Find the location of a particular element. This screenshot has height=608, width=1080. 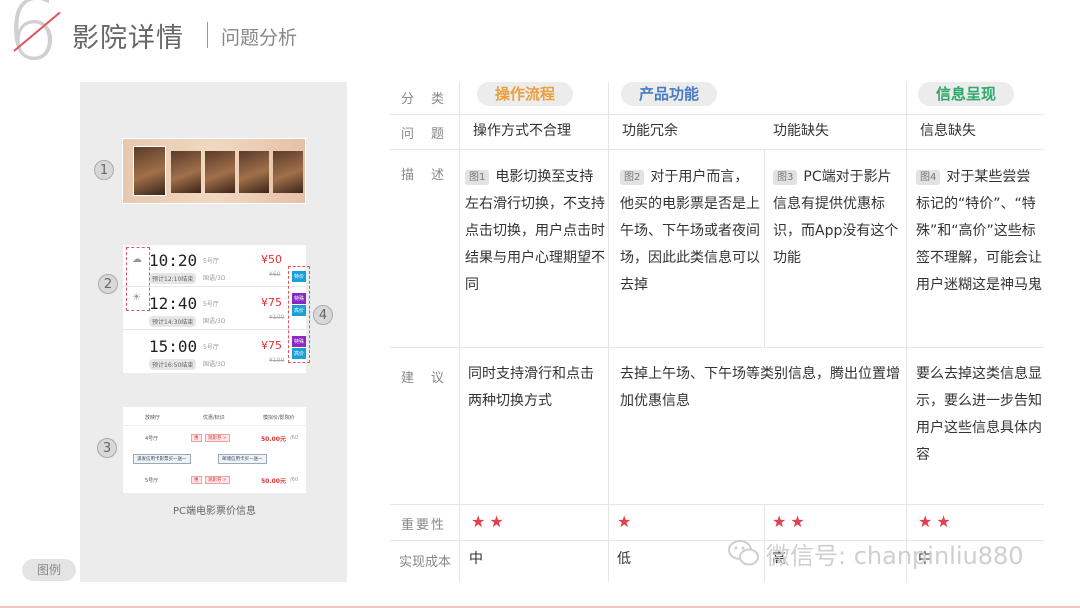

figure-3-caption: PC端电影票价信息 is located at coordinates (214, 511).